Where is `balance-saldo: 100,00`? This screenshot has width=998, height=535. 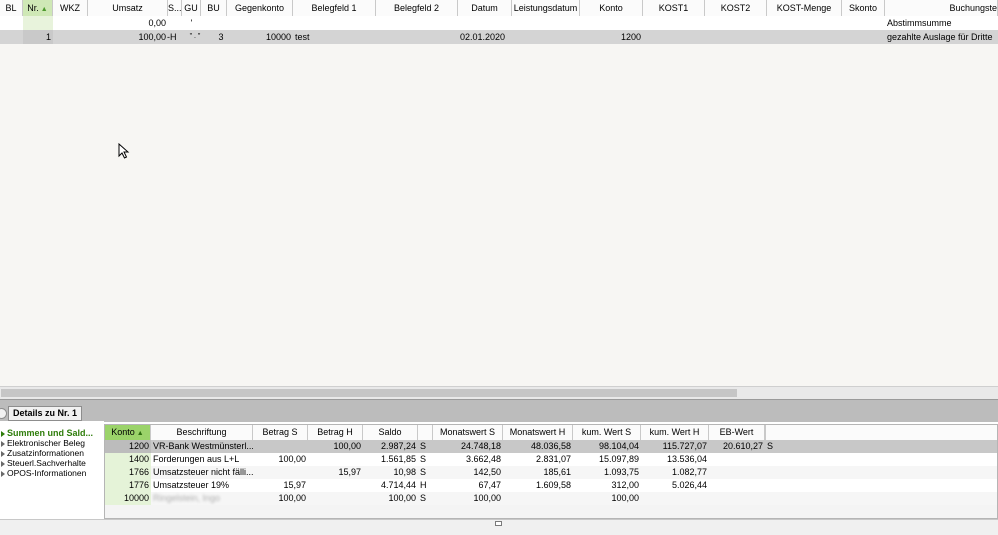
balance-saldo: 100,00 is located at coordinates (390, 498).